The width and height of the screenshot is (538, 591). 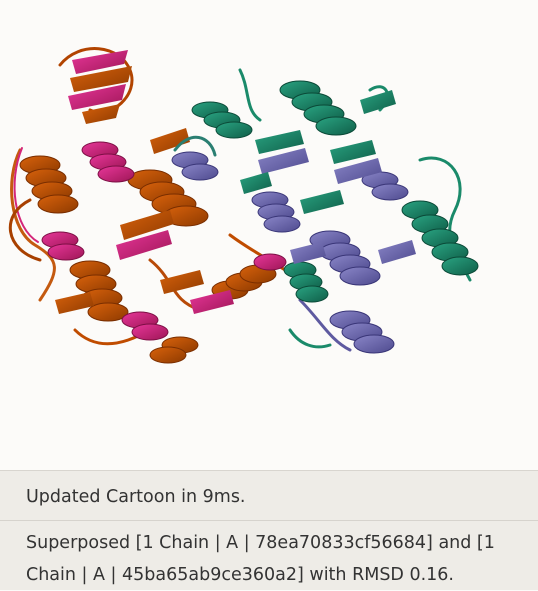 What do you see at coordinates (269, 520) in the screenshot?
I see `log-divider` at bounding box center [269, 520].